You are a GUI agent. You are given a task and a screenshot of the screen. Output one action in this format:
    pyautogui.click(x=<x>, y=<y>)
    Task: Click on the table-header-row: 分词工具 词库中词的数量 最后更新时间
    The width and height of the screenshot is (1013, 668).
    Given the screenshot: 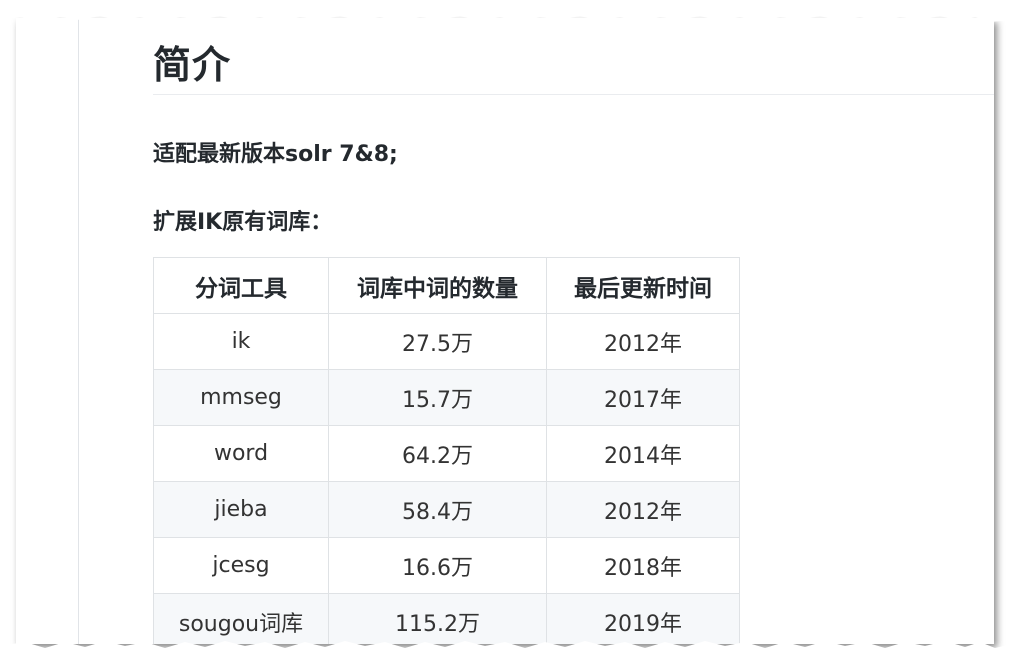 What is the action you would take?
    pyautogui.click(x=446, y=285)
    